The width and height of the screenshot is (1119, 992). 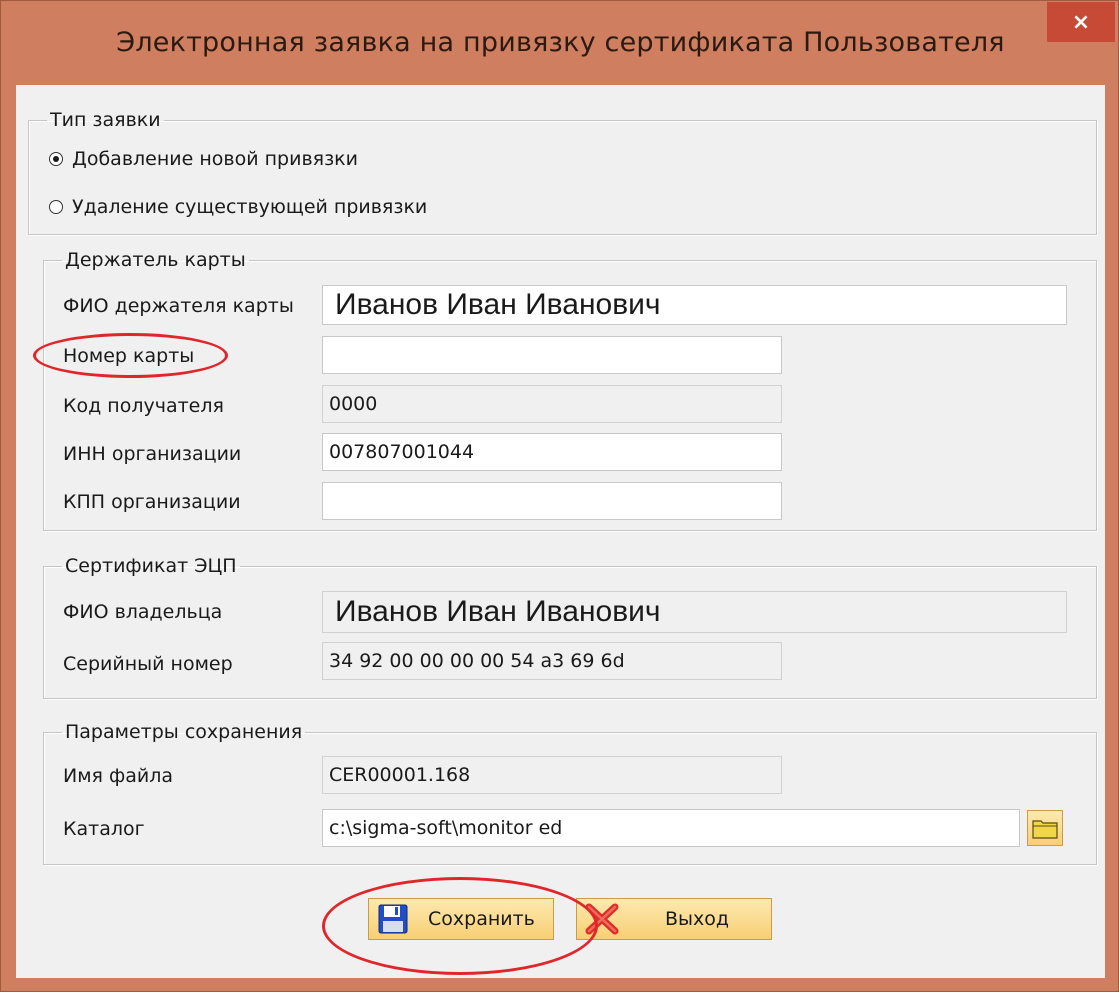 What do you see at coordinates (552, 661) in the screenshot?
I see `serial-field: 34 92 00 00 00 00 54 a3 69 6d` at bounding box center [552, 661].